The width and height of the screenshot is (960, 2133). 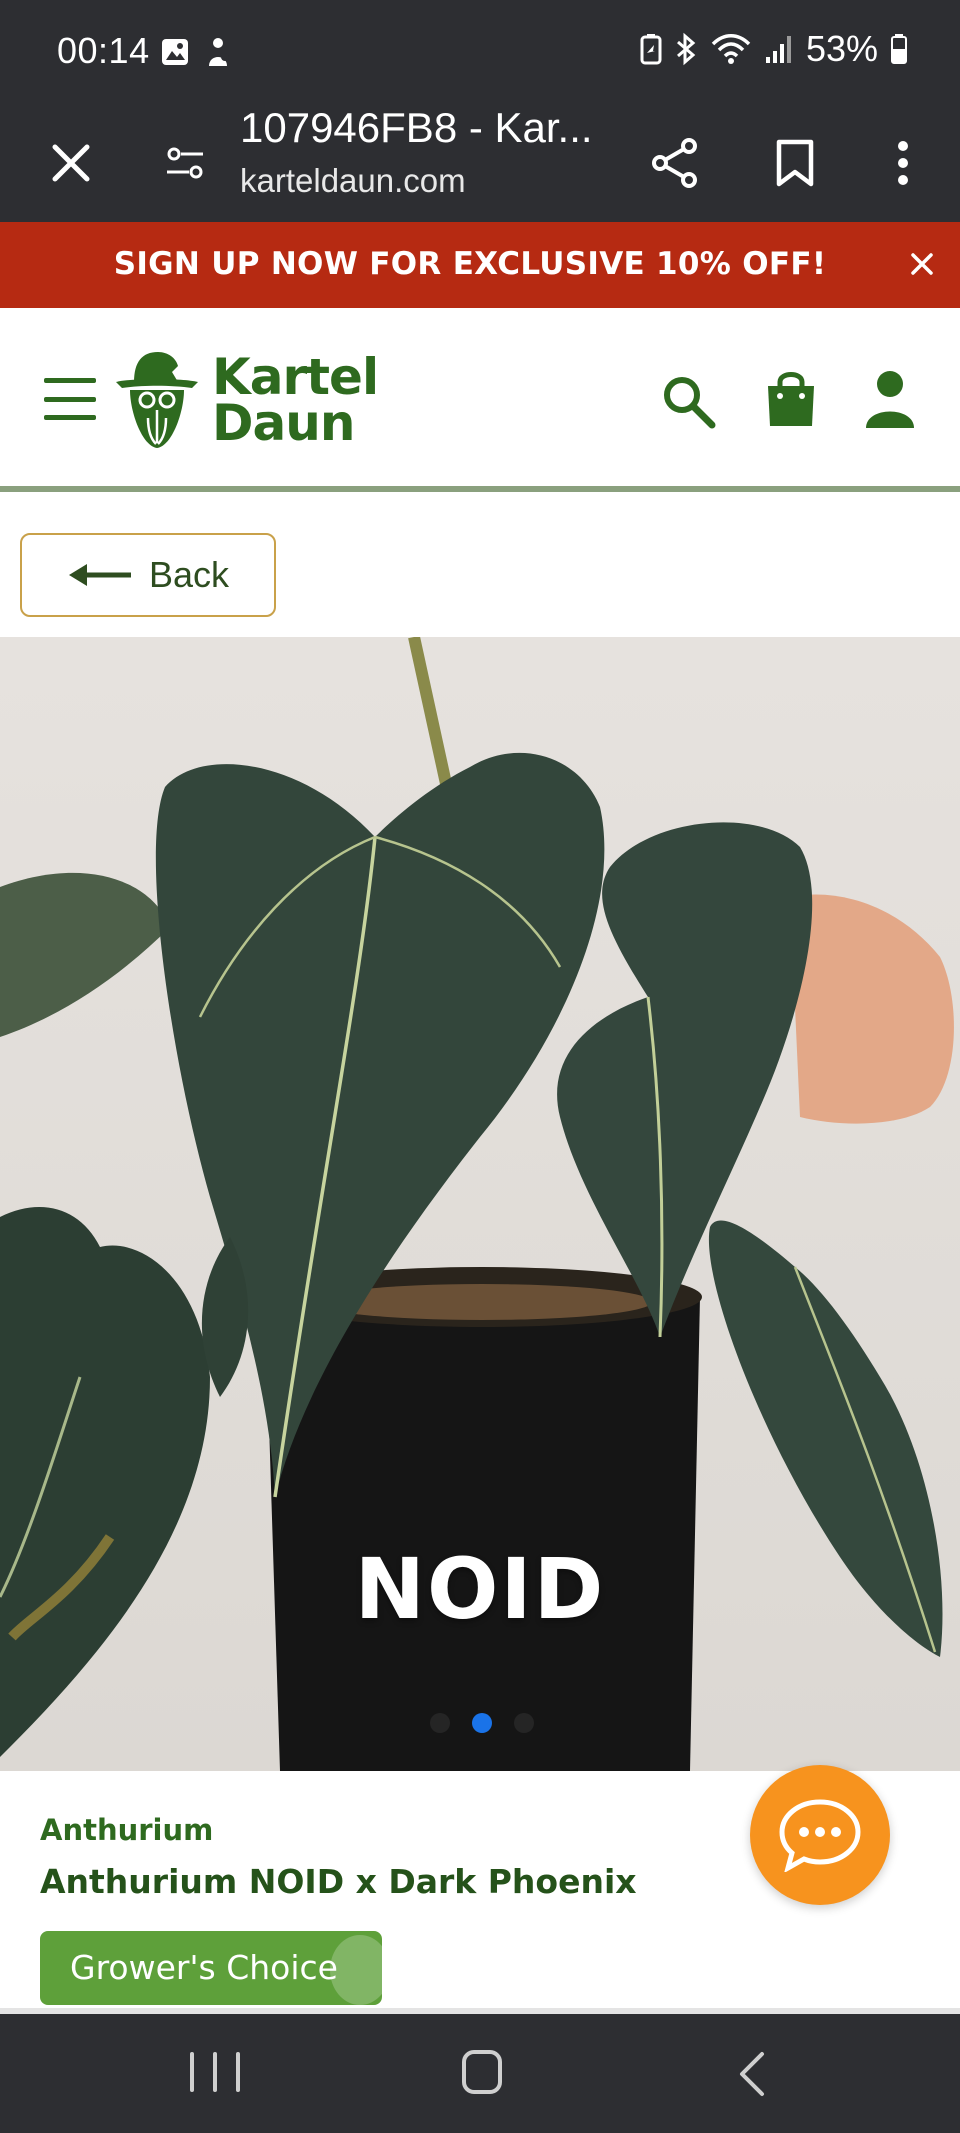 What do you see at coordinates (651, 49) in the screenshot?
I see `battery-saver-icon` at bounding box center [651, 49].